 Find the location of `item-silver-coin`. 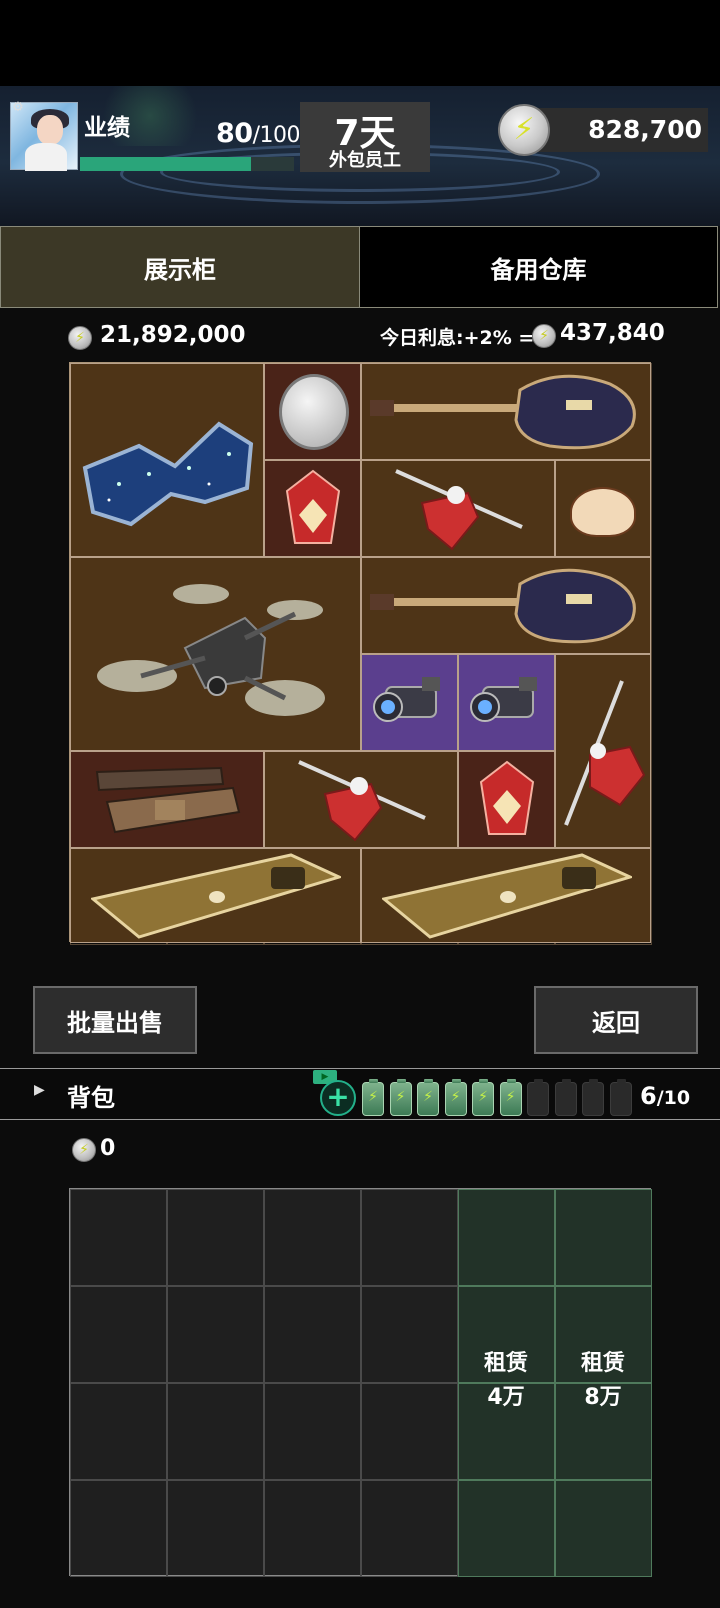

item-silver-coin is located at coordinates (312, 411).